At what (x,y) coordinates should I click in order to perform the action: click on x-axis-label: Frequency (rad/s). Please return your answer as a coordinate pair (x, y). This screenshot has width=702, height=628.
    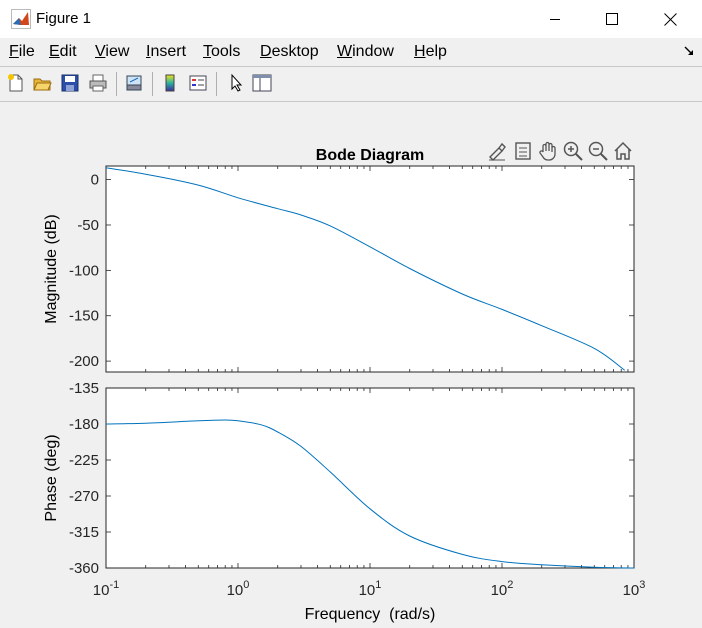
    Looking at the image, I should click on (370, 614).